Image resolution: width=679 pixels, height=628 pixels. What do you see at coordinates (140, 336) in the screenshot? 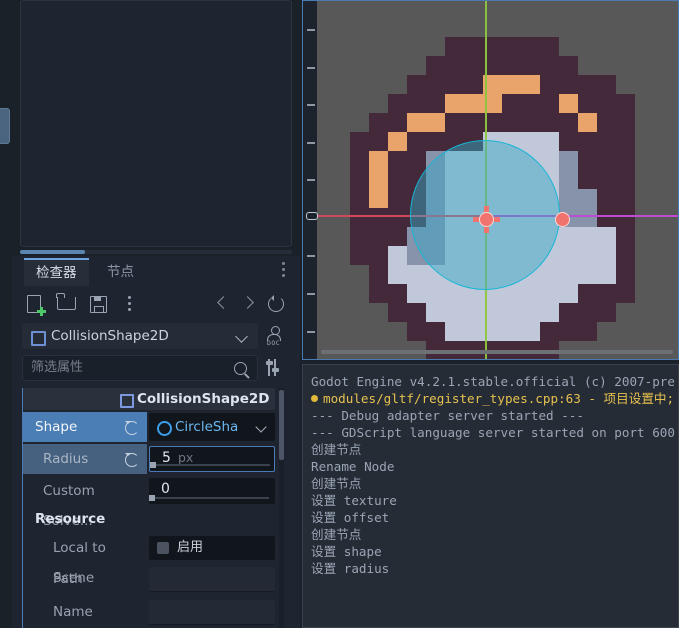
I see `node-selector: CollisionShape2D` at bounding box center [140, 336].